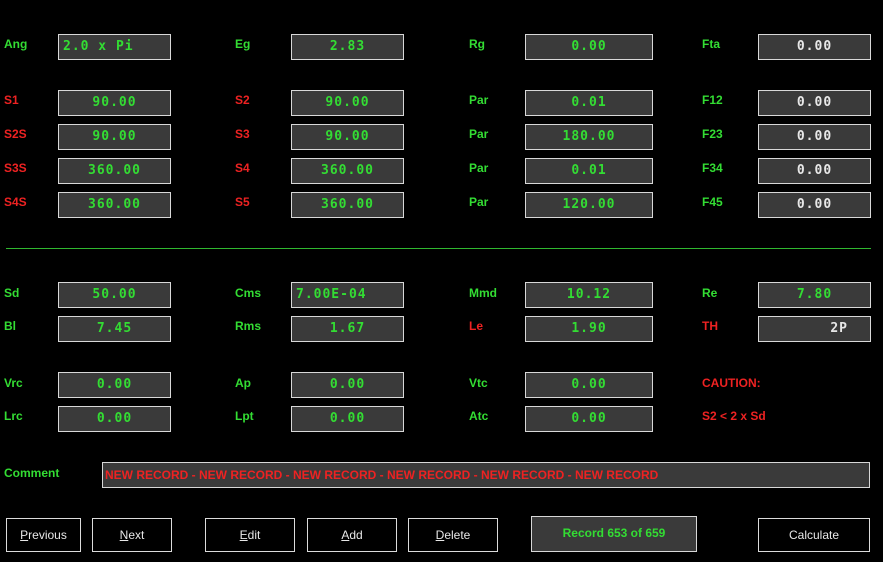 This screenshot has height=562, width=883. What do you see at coordinates (711, 44) in the screenshot?
I see `label-fta: Fta` at bounding box center [711, 44].